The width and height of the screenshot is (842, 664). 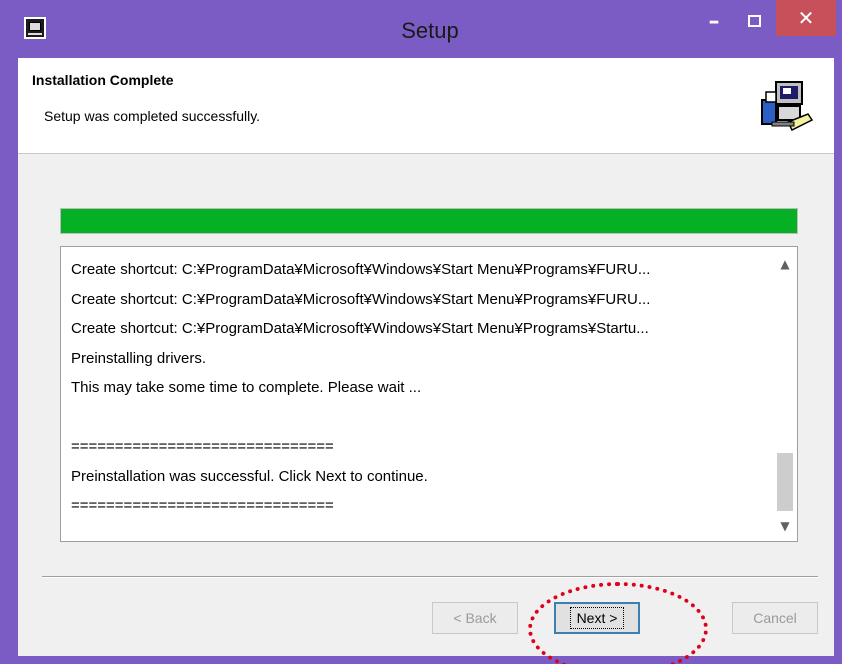 I want to click on scroll-down-icon: ▼, so click(x=785, y=526).